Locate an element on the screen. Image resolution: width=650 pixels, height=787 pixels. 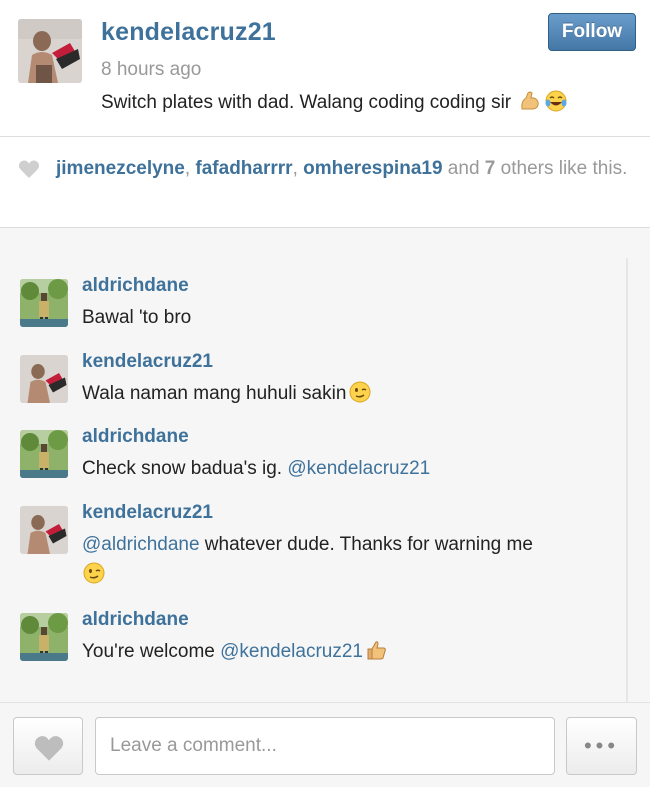
comment-input is located at coordinates (325, 746).